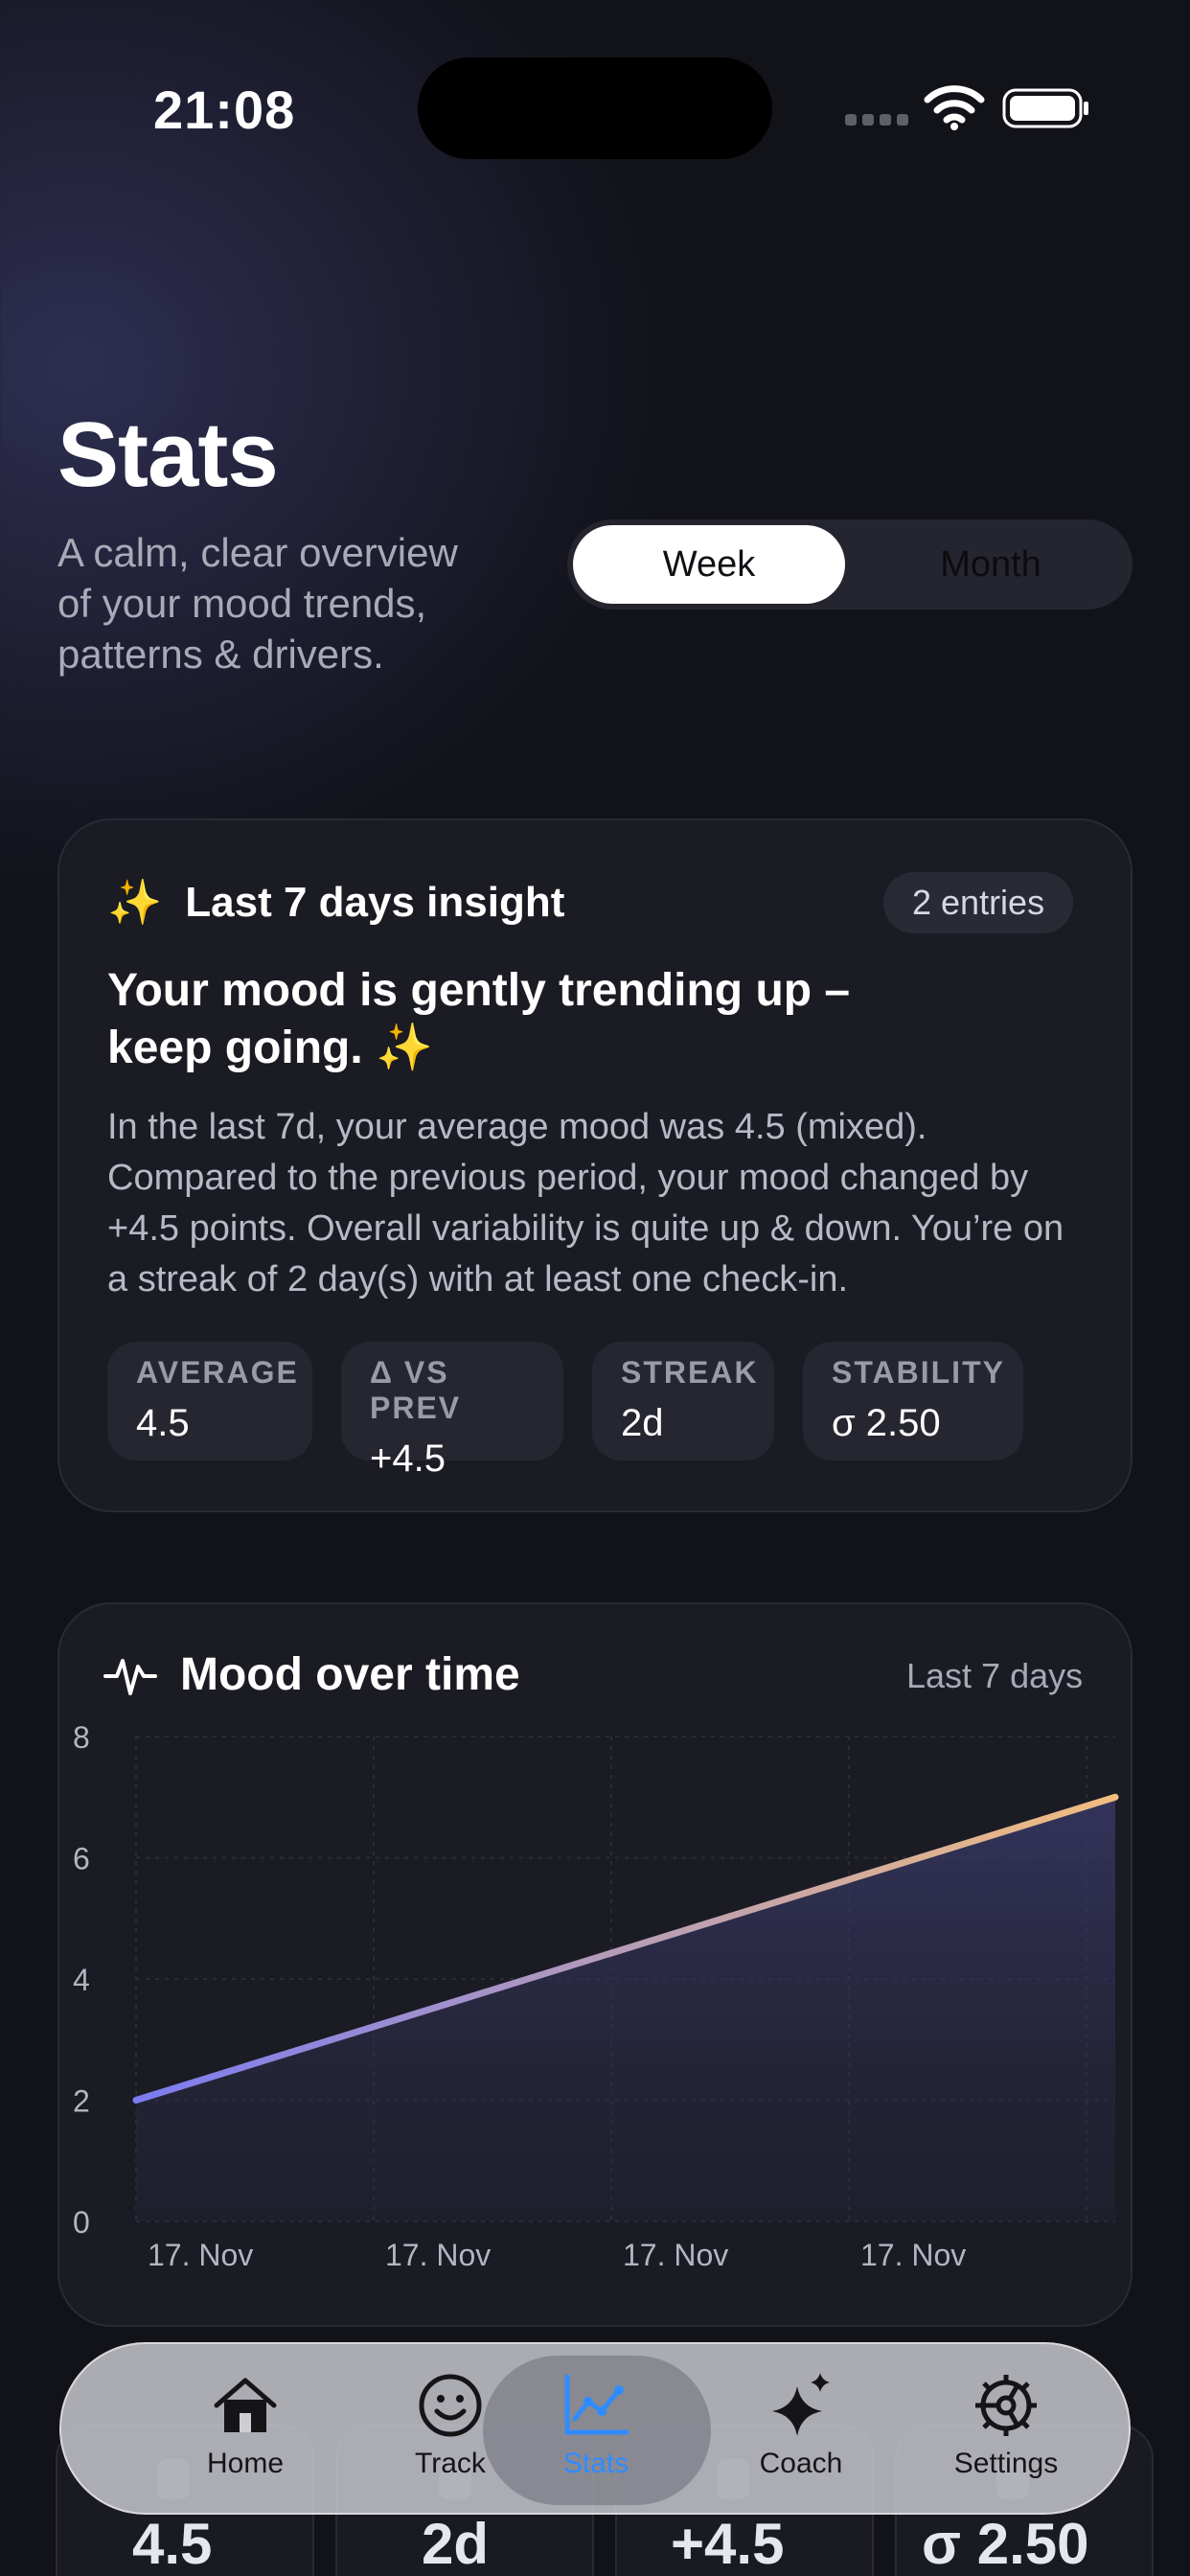 The width and height of the screenshot is (1190, 2576). I want to click on stat-label: AVERAGE, so click(218, 1372).